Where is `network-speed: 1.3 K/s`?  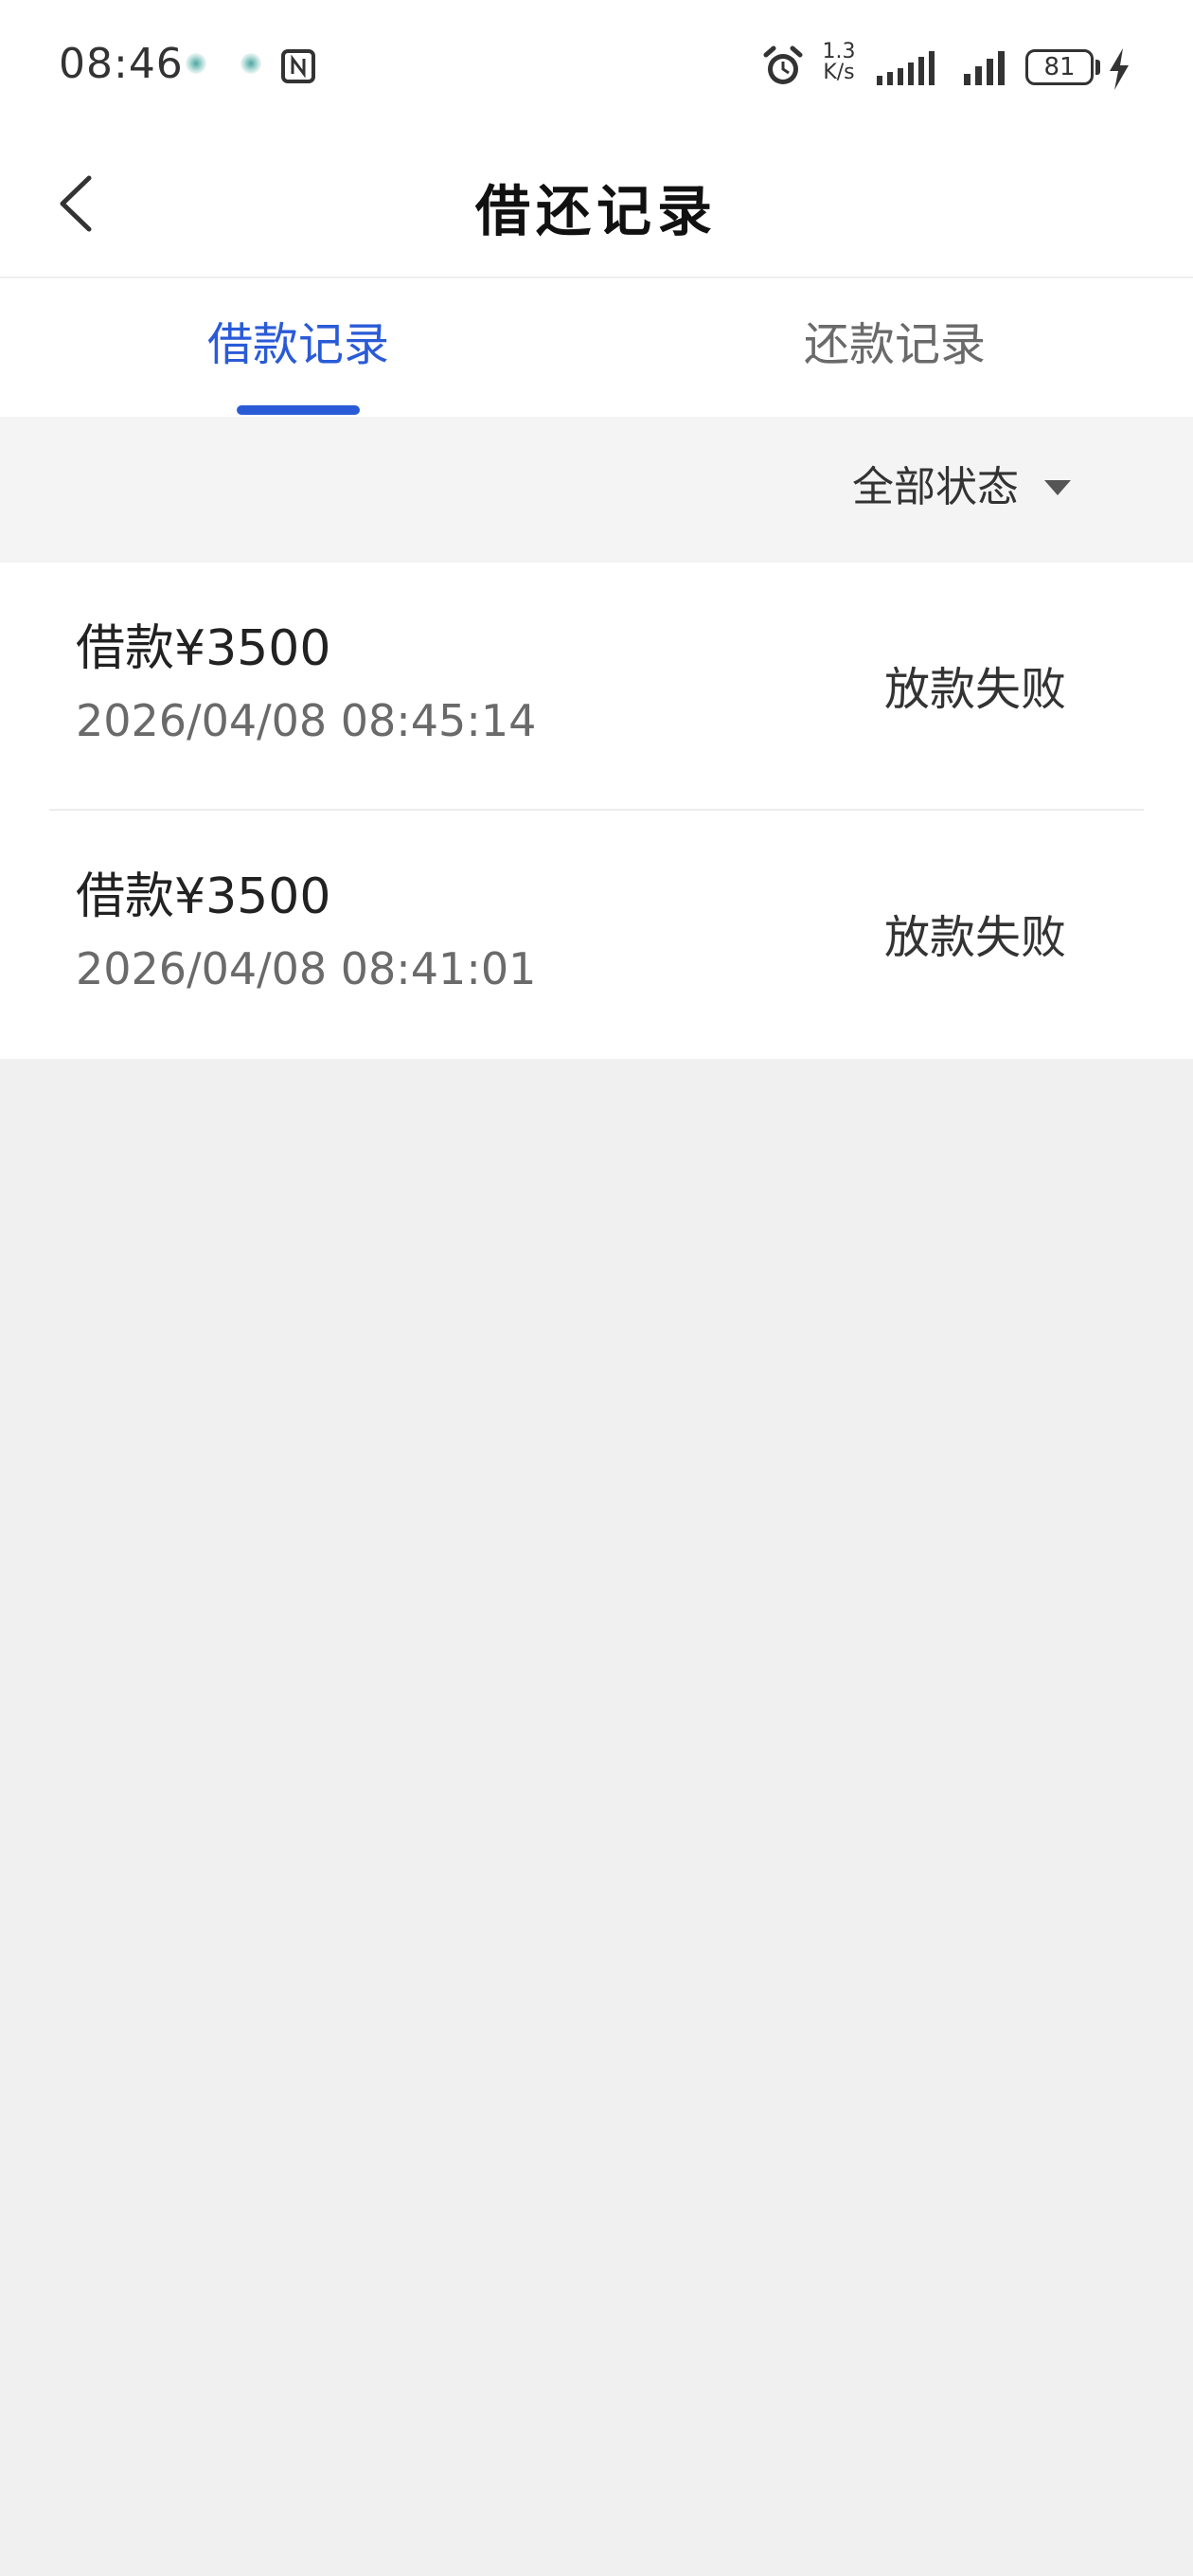
network-speed: 1.3 K/s is located at coordinates (839, 62).